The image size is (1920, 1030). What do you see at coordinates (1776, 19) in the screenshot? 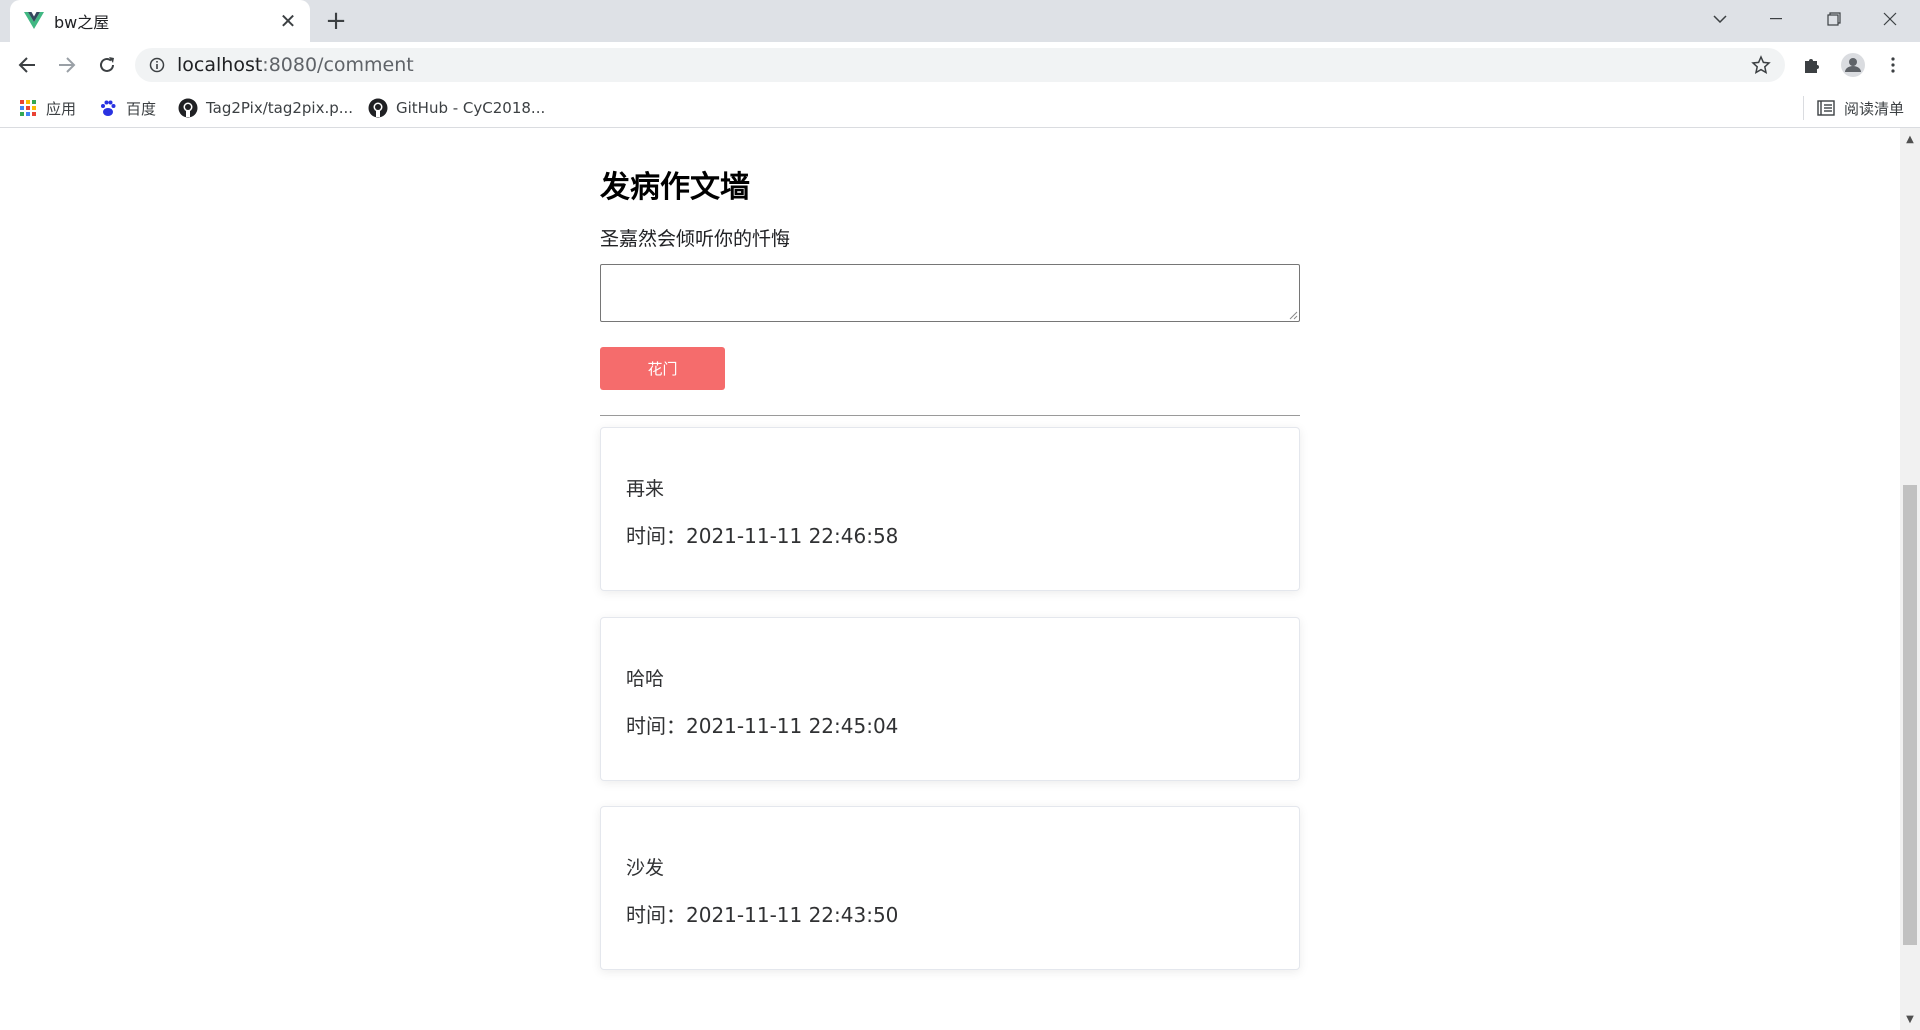
I see `minimize-icon` at bounding box center [1776, 19].